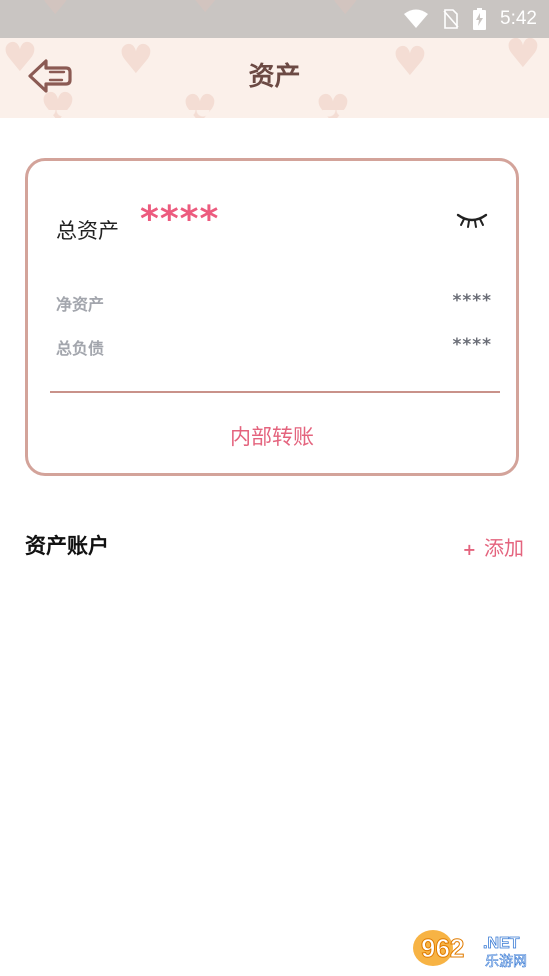 The image size is (549, 976). What do you see at coordinates (272, 436) in the screenshot?
I see `internal-transfer-button: 内部转账` at bounding box center [272, 436].